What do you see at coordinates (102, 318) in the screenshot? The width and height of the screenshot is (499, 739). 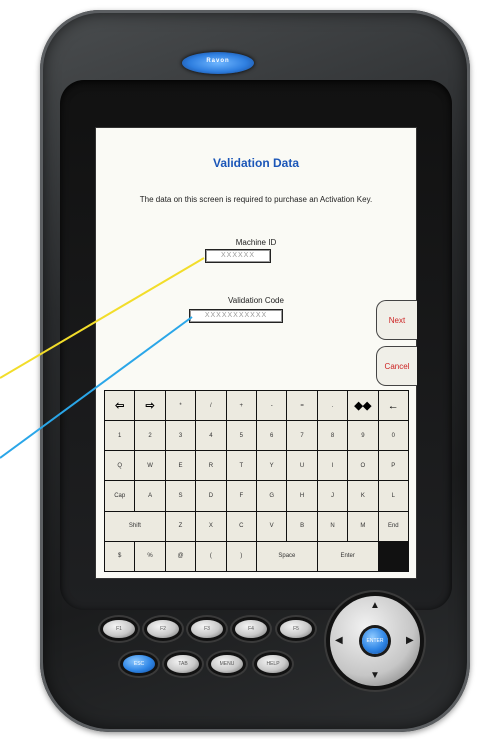 I see `machine-id-callout-line` at bounding box center [102, 318].